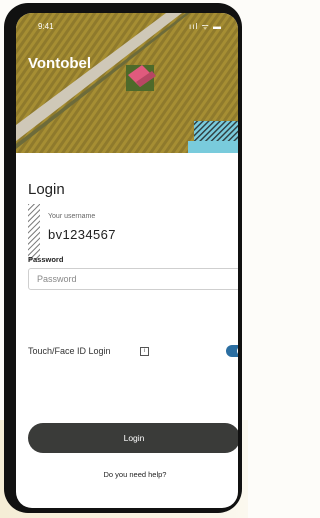 The image size is (320, 518). What do you see at coordinates (60, 63) in the screenshot?
I see `brand-logo: Vontobel` at bounding box center [60, 63].